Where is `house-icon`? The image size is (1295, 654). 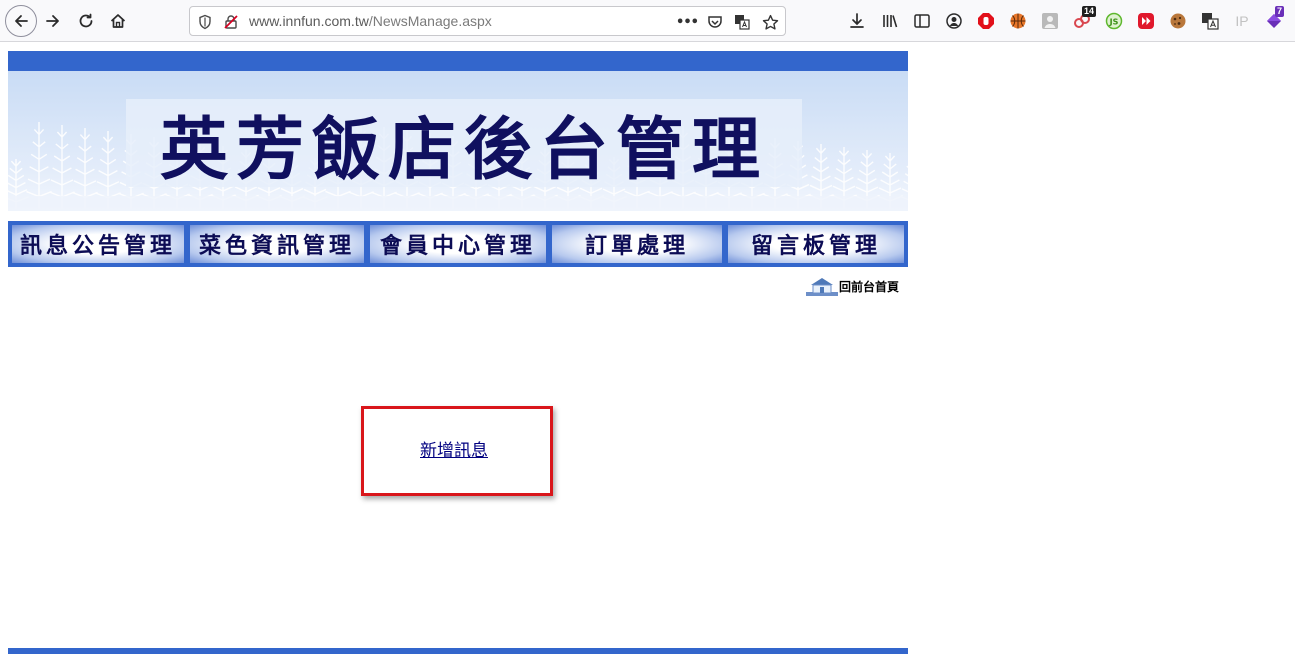 house-icon is located at coordinates (822, 287).